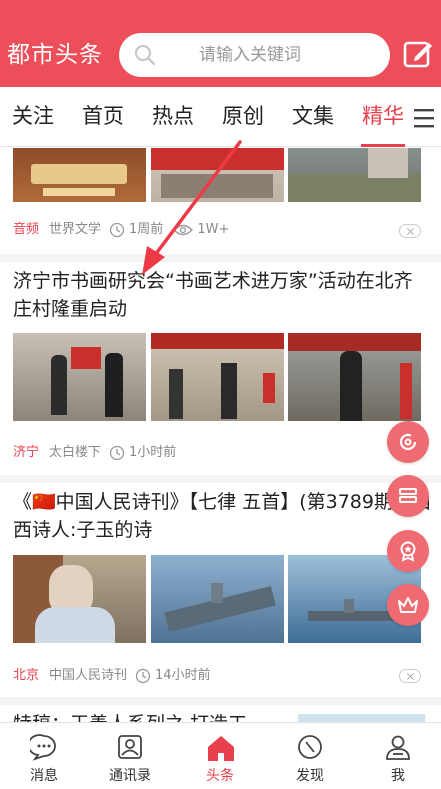 The image size is (441, 789). What do you see at coordinates (383, 116) in the screenshot?
I see `tab-featured: 精华` at bounding box center [383, 116].